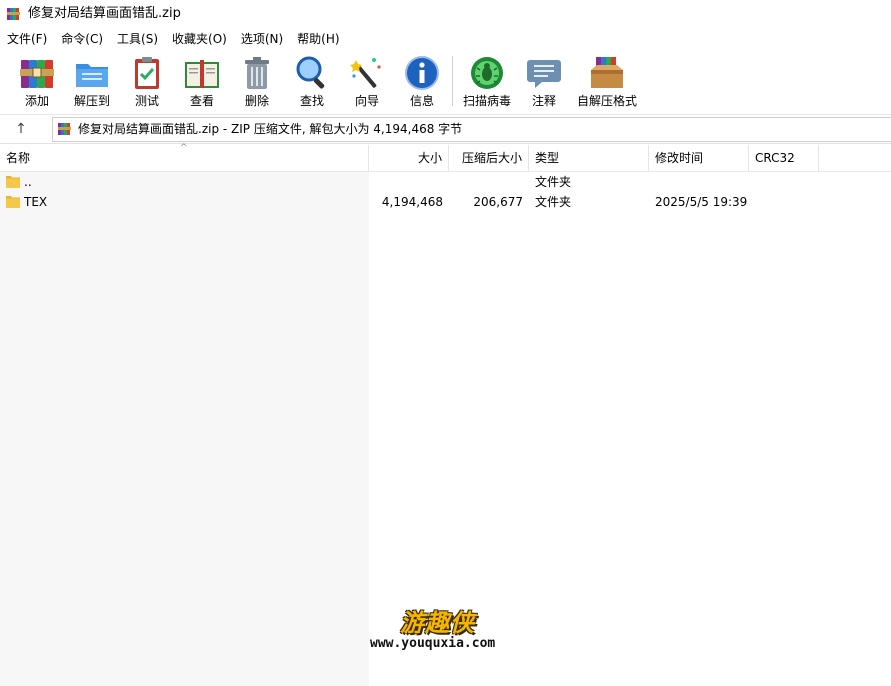 This screenshot has width=891, height=686. I want to click on info-label: 信息, so click(421, 101).